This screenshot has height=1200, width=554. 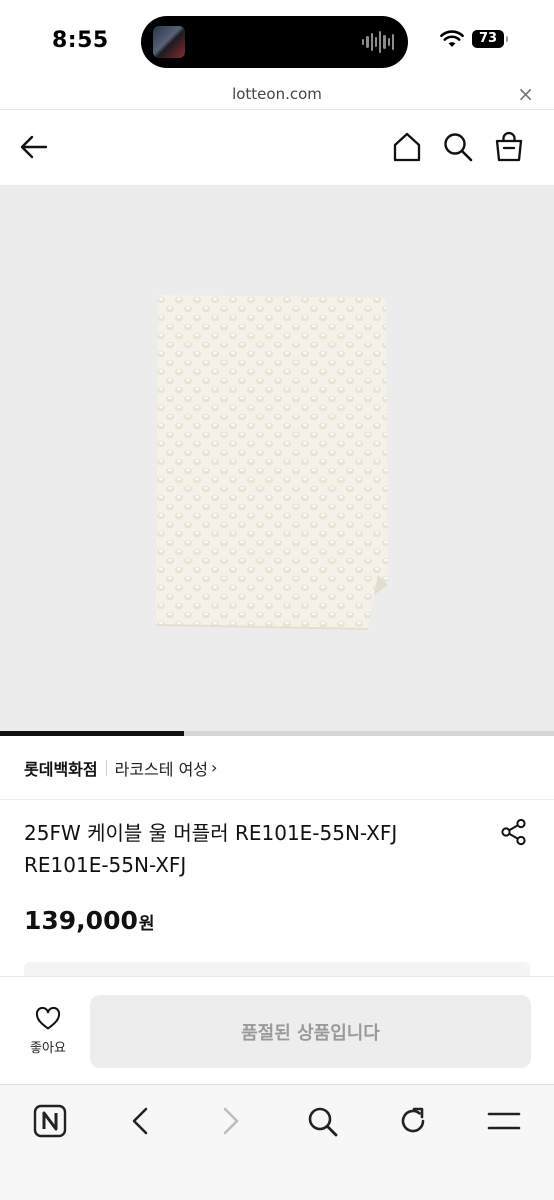 What do you see at coordinates (452, 38) in the screenshot?
I see `wifi-icon` at bounding box center [452, 38].